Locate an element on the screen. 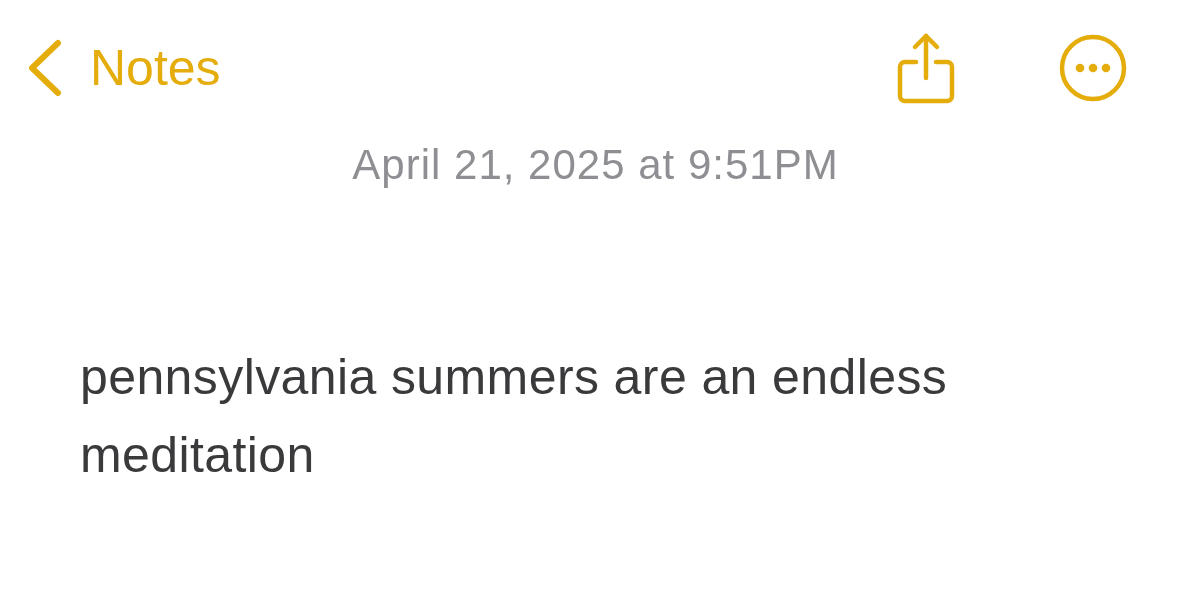  share-icon is located at coordinates (926, 68).